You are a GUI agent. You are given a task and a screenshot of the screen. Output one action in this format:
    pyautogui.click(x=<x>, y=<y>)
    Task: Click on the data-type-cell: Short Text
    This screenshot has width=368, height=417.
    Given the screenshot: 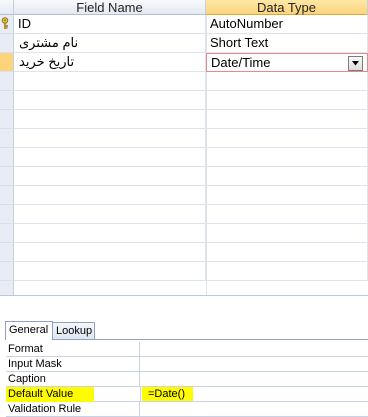 What is the action you would take?
    pyautogui.click(x=287, y=43)
    